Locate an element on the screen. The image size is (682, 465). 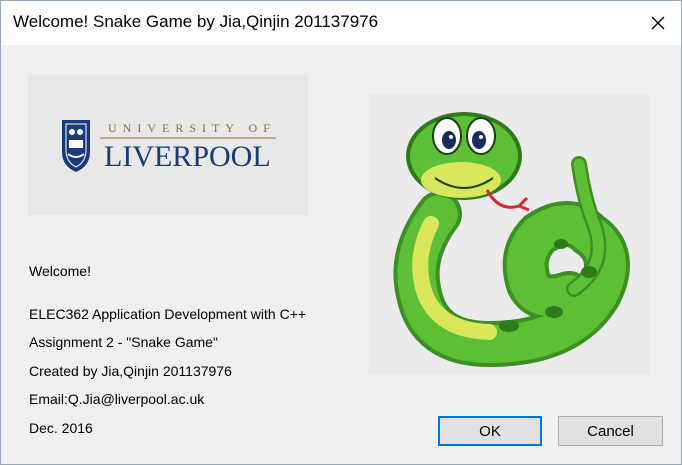
logo-text-liverpool: LIVERPOOL is located at coordinates (187, 156).